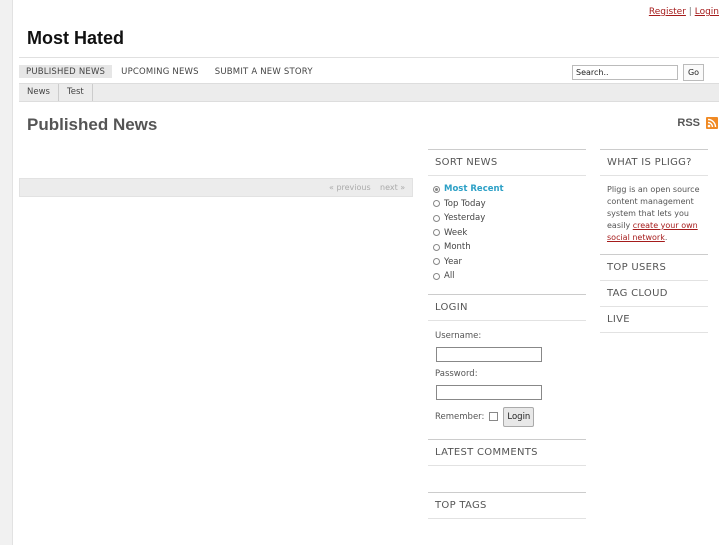 The image size is (727, 545). Describe the element at coordinates (457, 247) in the screenshot. I see `sort-option-label: Month` at that location.